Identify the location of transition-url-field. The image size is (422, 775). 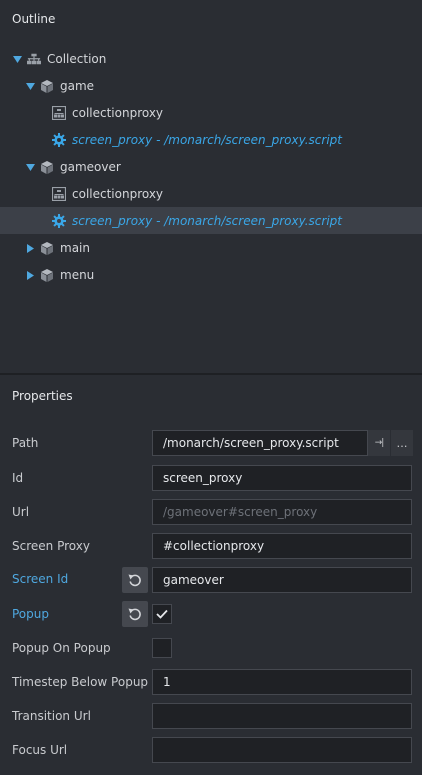
(282, 716).